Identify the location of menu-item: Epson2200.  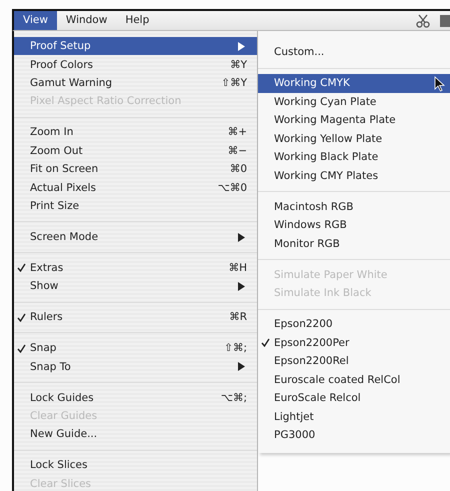
(354, 324).